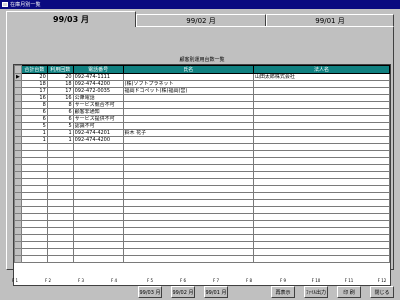 The width and height of the screenshot is (400, 300). I want to click on cell-total: 20, so click(34, 77).